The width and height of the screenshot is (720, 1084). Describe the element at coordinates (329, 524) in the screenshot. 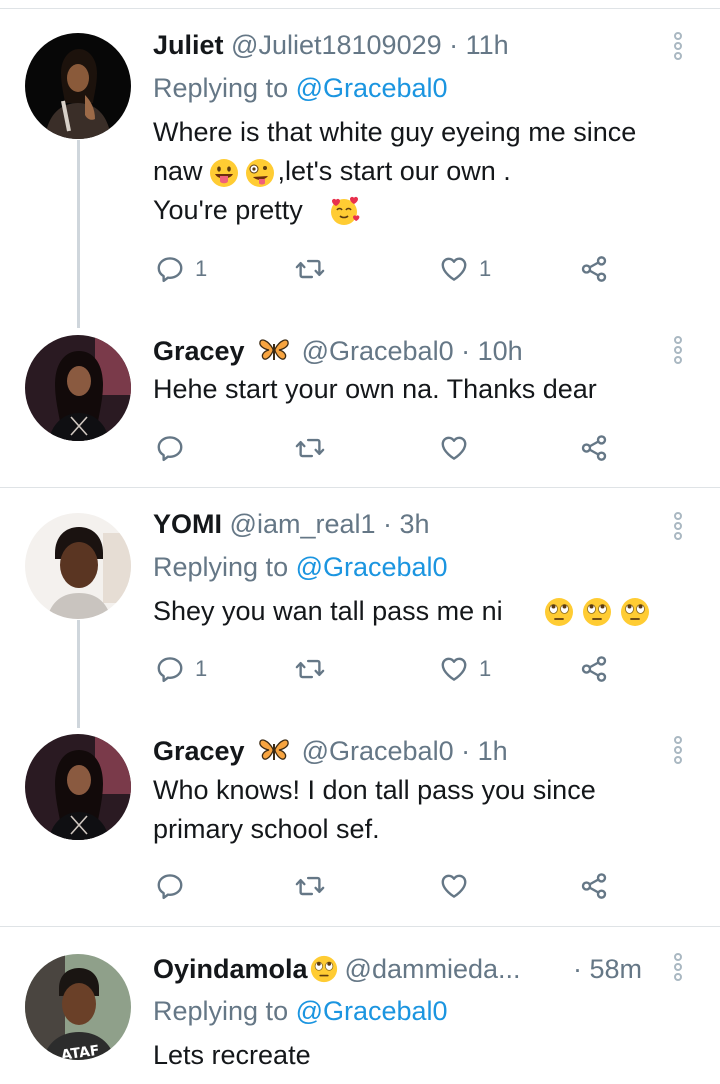

I see `handle-time: @iam_real1 · 3h` at that location.